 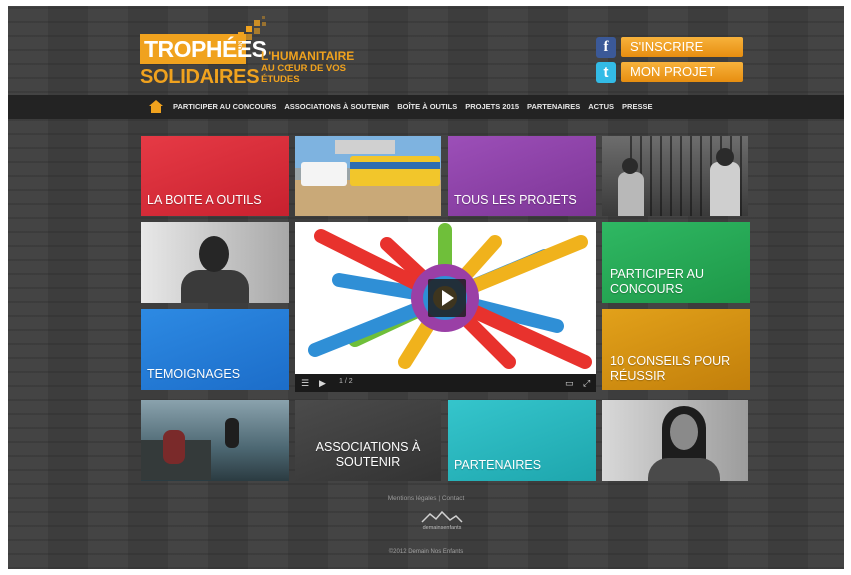 What do you see at coordinates (606, 72) in the screenshot?
I see `twitter-icon: t` at bounding box center [606, 72].